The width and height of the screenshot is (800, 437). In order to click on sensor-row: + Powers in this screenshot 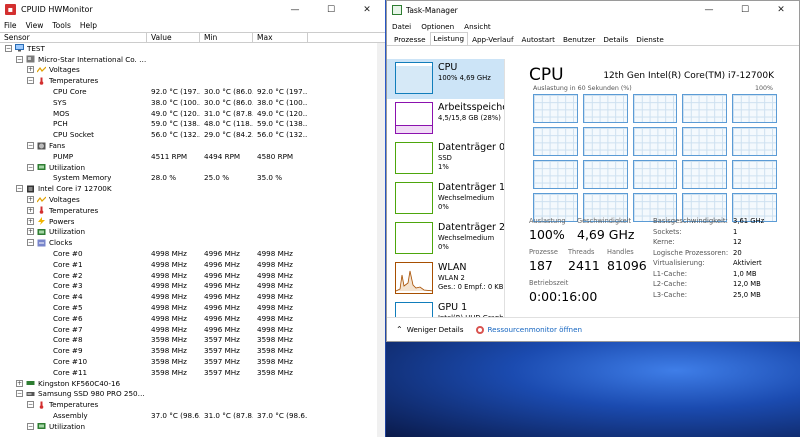, I will do `click(192, 221)`.